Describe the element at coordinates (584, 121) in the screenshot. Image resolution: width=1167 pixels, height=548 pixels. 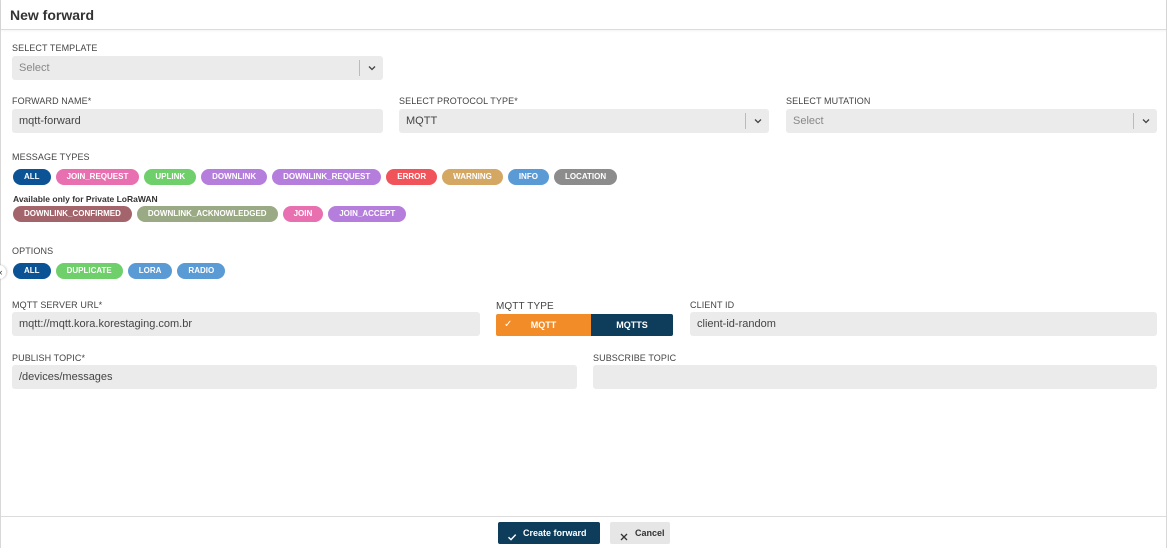
I see `protocol-select: MQTT` at that location.